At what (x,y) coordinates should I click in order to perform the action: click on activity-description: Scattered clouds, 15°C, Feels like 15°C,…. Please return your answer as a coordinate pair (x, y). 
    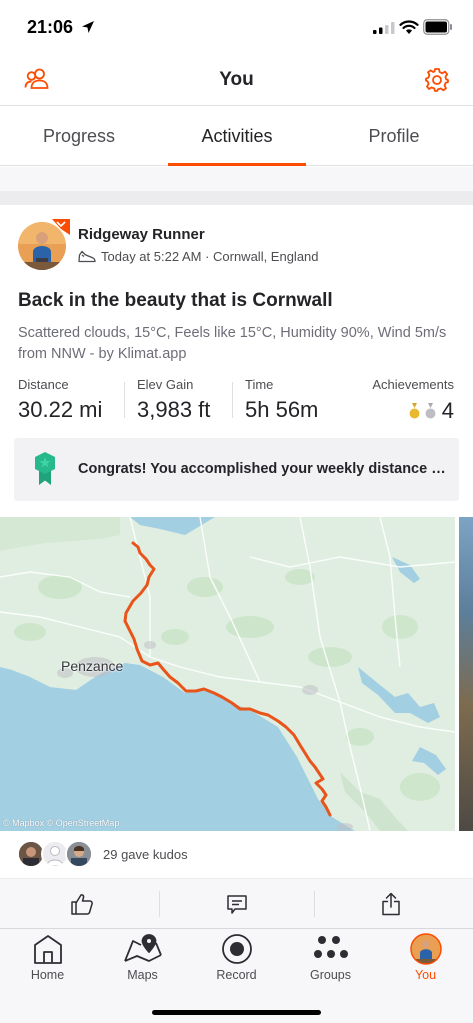
    Looking at the image, I should click on (232, 343).